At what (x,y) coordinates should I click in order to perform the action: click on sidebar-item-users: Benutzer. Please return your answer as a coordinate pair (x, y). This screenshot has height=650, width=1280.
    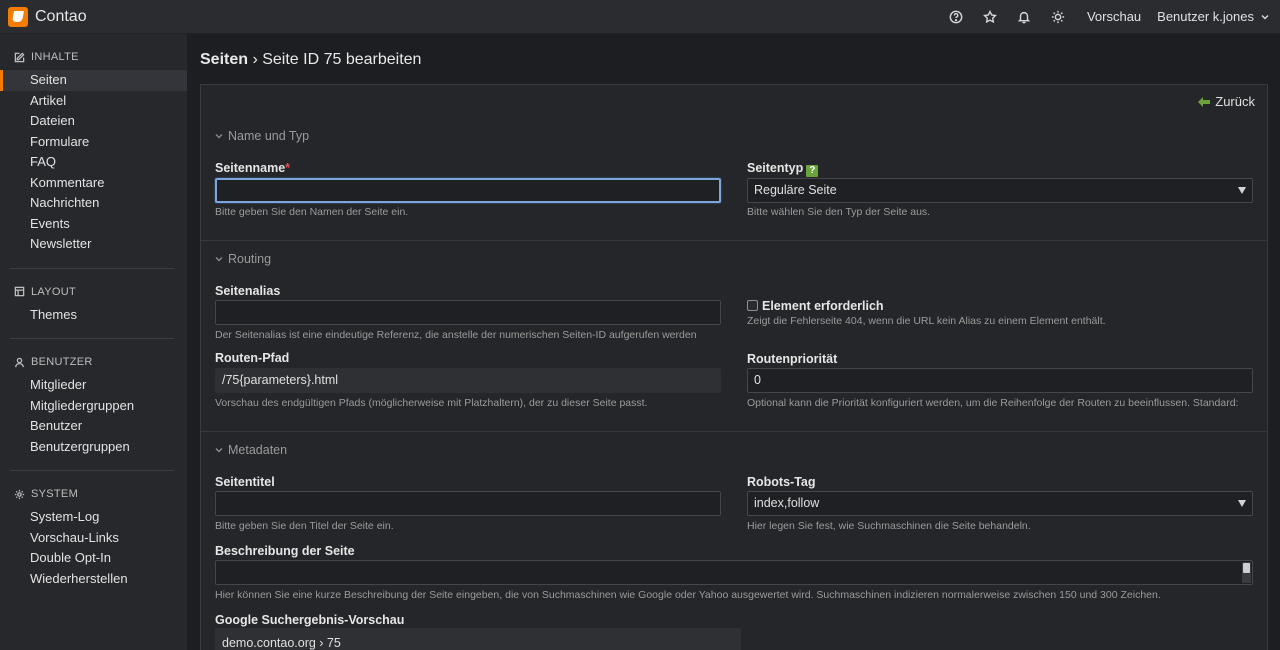
    Looking at the image, I should click on (93, 426).